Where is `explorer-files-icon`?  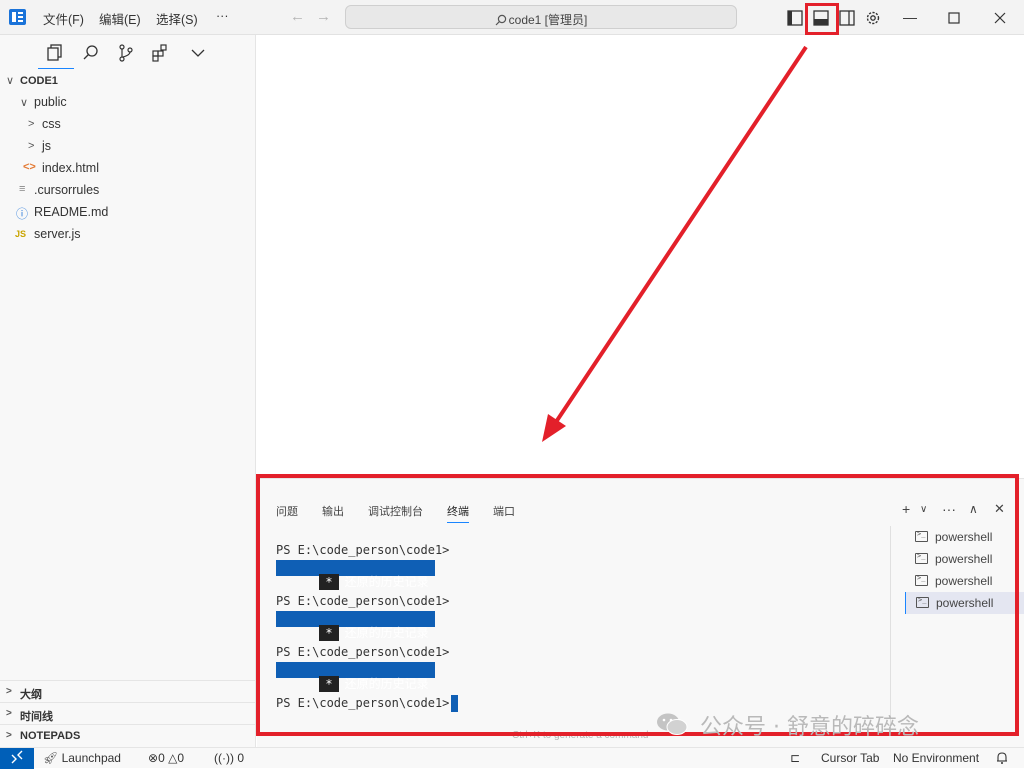
explorer-files-icon is located at coordinates (56, 53).